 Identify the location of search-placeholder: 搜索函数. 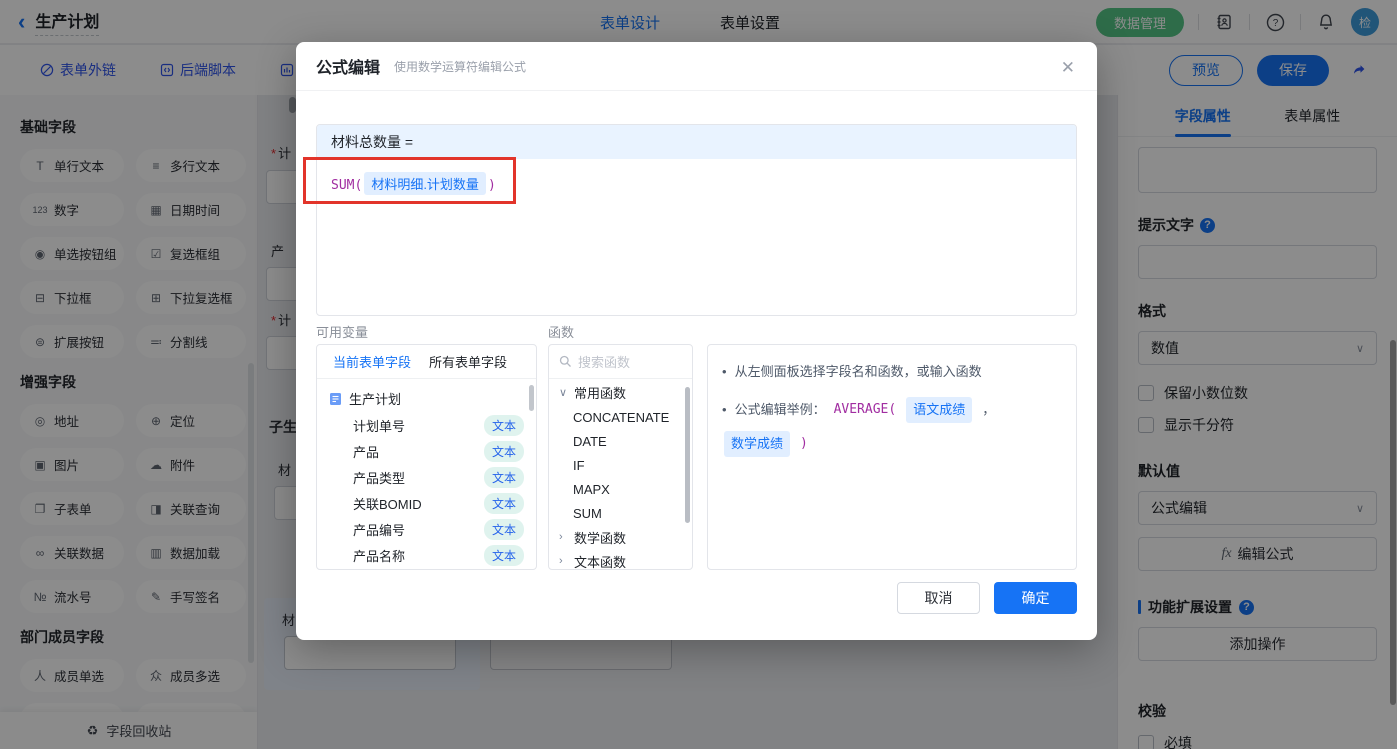
(604, 362).